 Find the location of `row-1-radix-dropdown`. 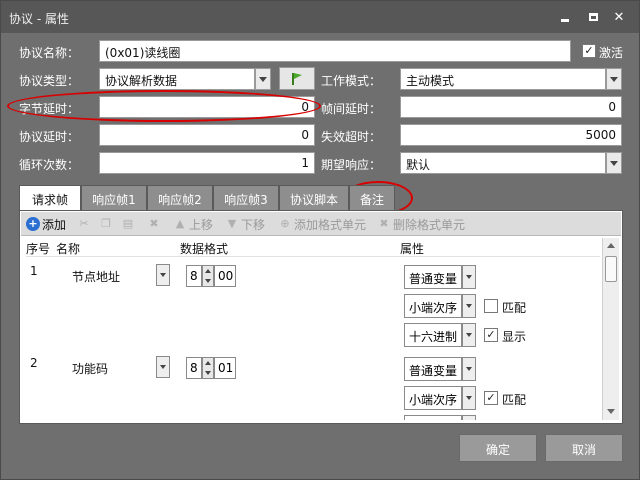

row-1-radix-dropdown is located at coordinates (469, 335).